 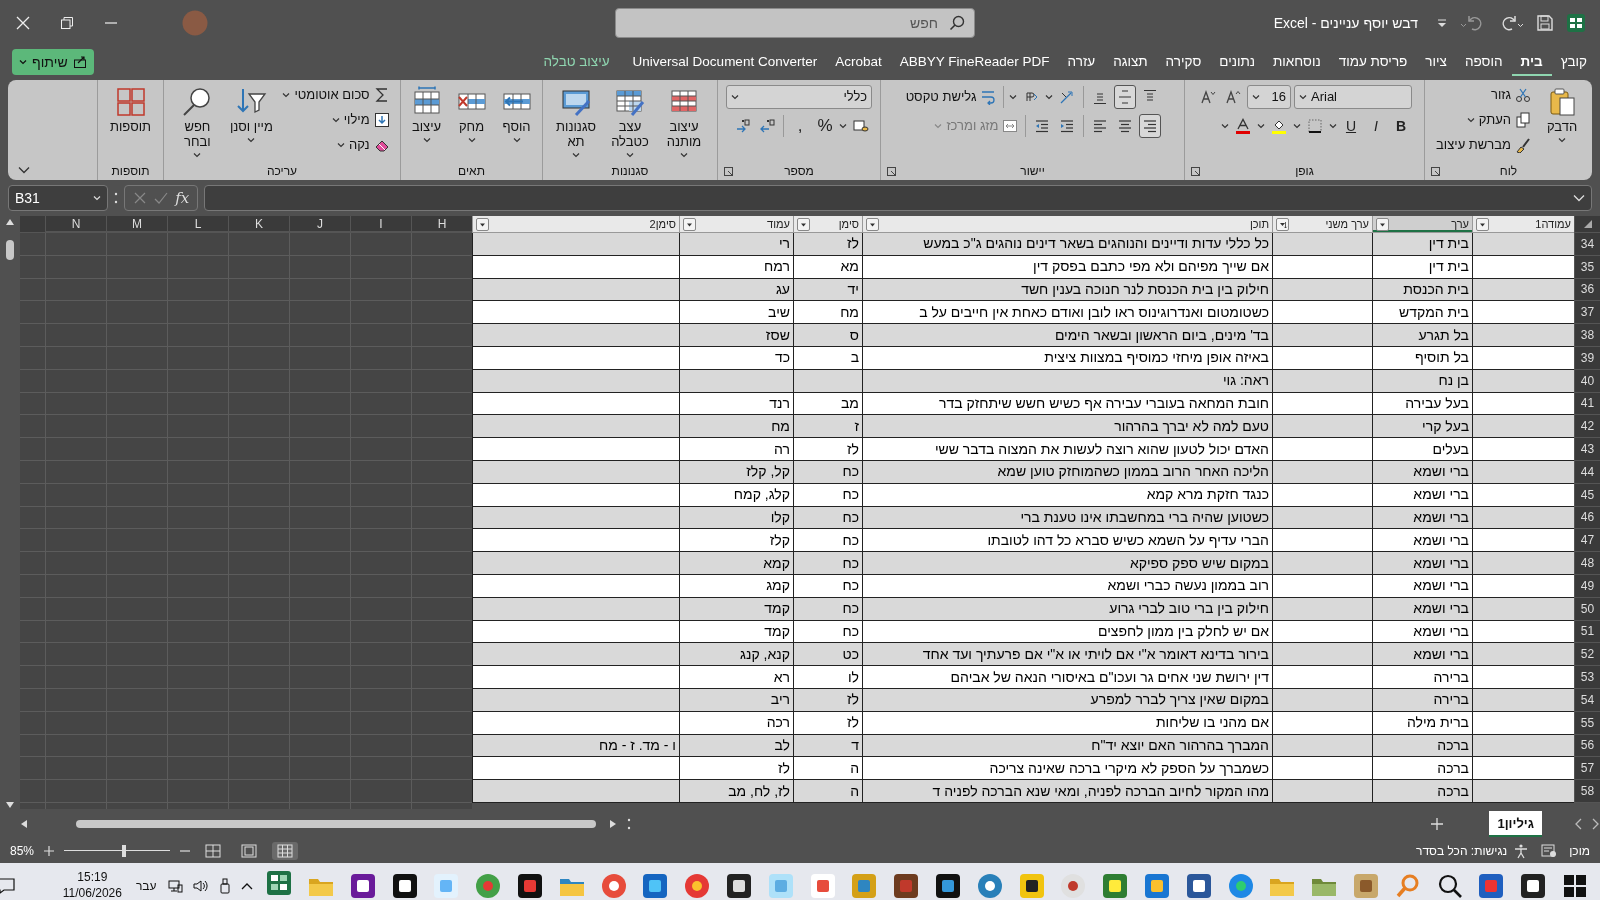 What do you see at coordinates (67, 23) in the screenshot?
I see `restore-icon` at bounding box center [67, 23].